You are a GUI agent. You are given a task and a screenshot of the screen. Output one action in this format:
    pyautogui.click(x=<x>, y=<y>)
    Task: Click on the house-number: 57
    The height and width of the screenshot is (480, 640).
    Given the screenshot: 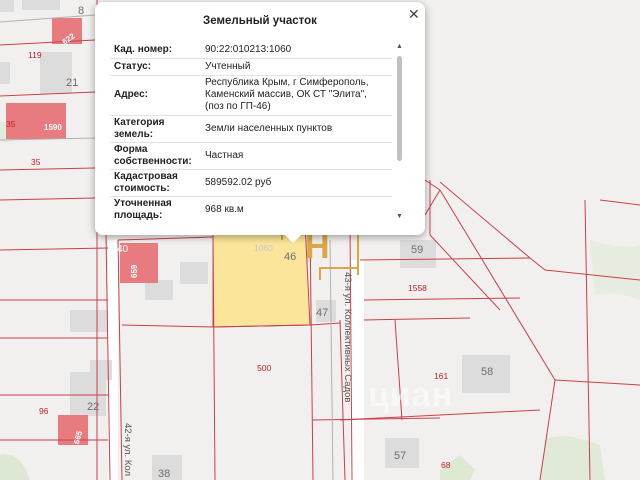 What is the action you would take?
    pyautogui.click(x=400, y=456)
    